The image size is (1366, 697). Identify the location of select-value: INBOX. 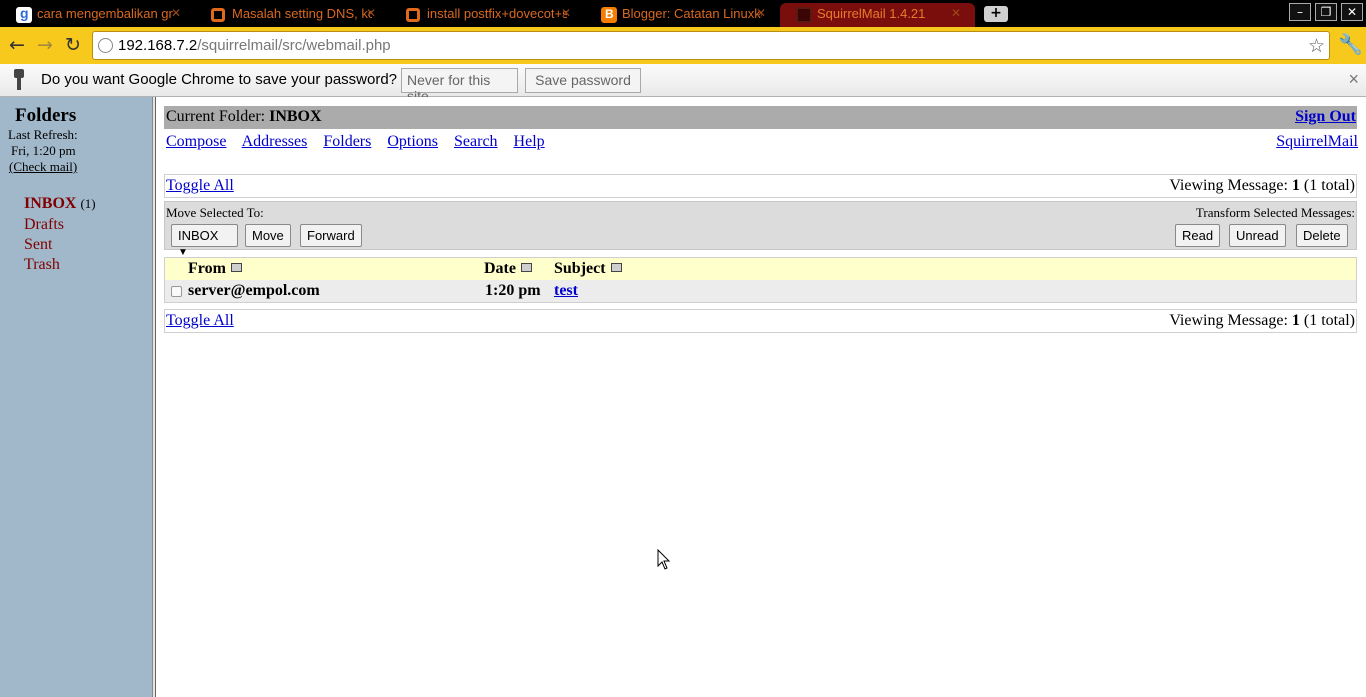
(198, 235).